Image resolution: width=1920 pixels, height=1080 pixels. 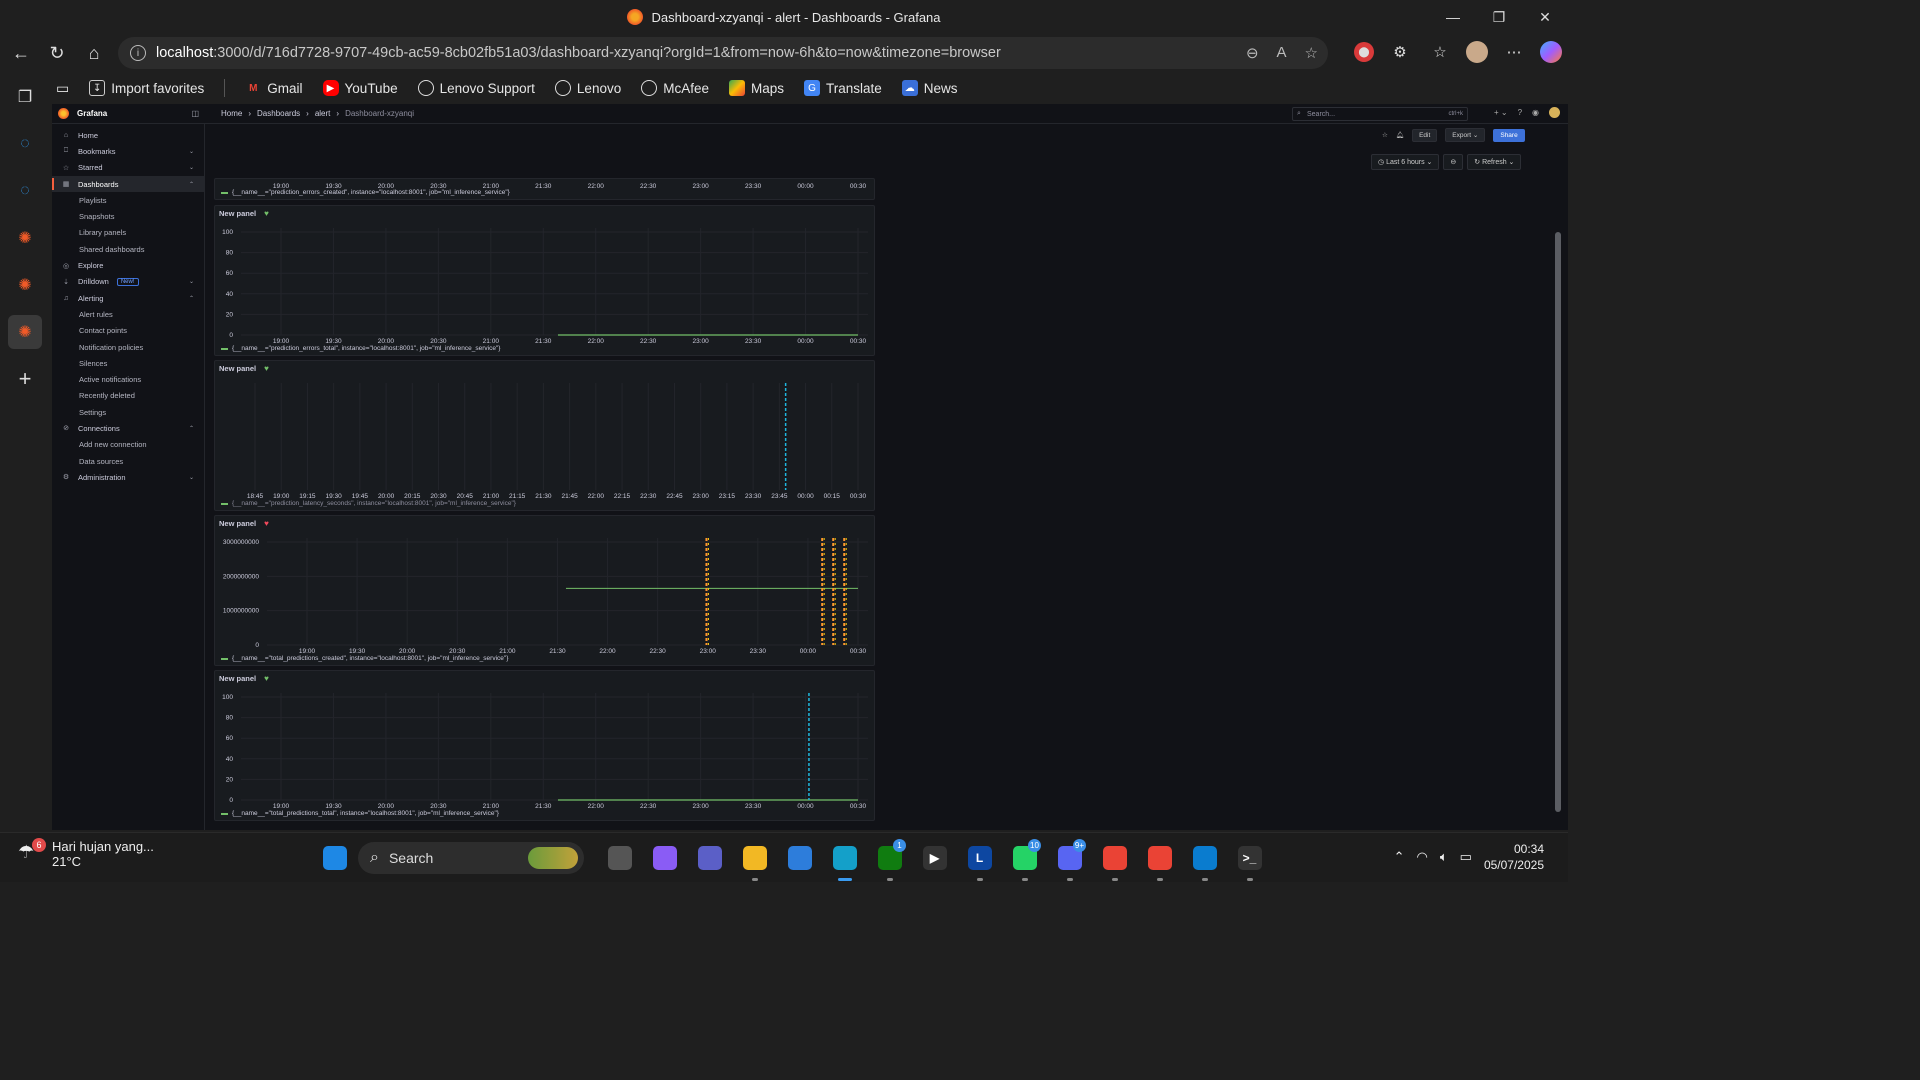 What do you see at coordinates (799, 858) in the screenshot?
I see `taskbar-app-microsoft-store` at bounding box center [799, 858].